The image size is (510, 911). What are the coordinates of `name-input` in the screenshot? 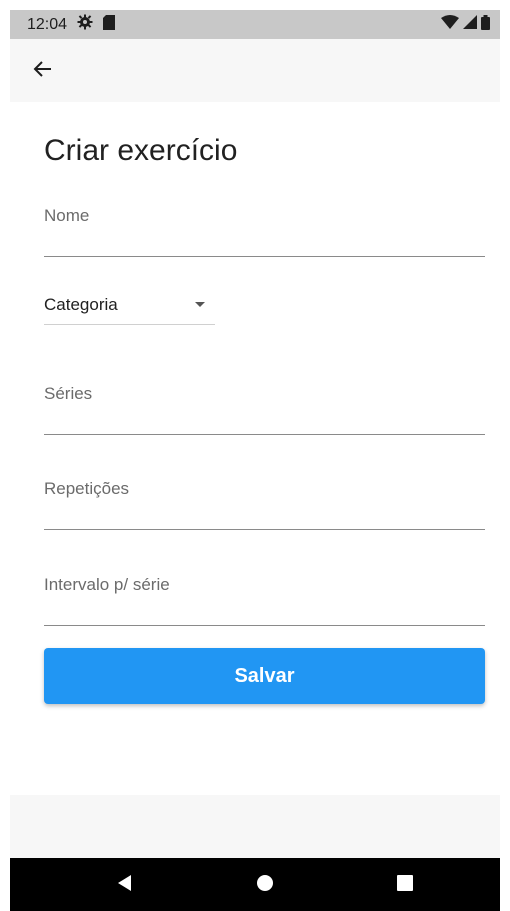 It's located at (266, 232).